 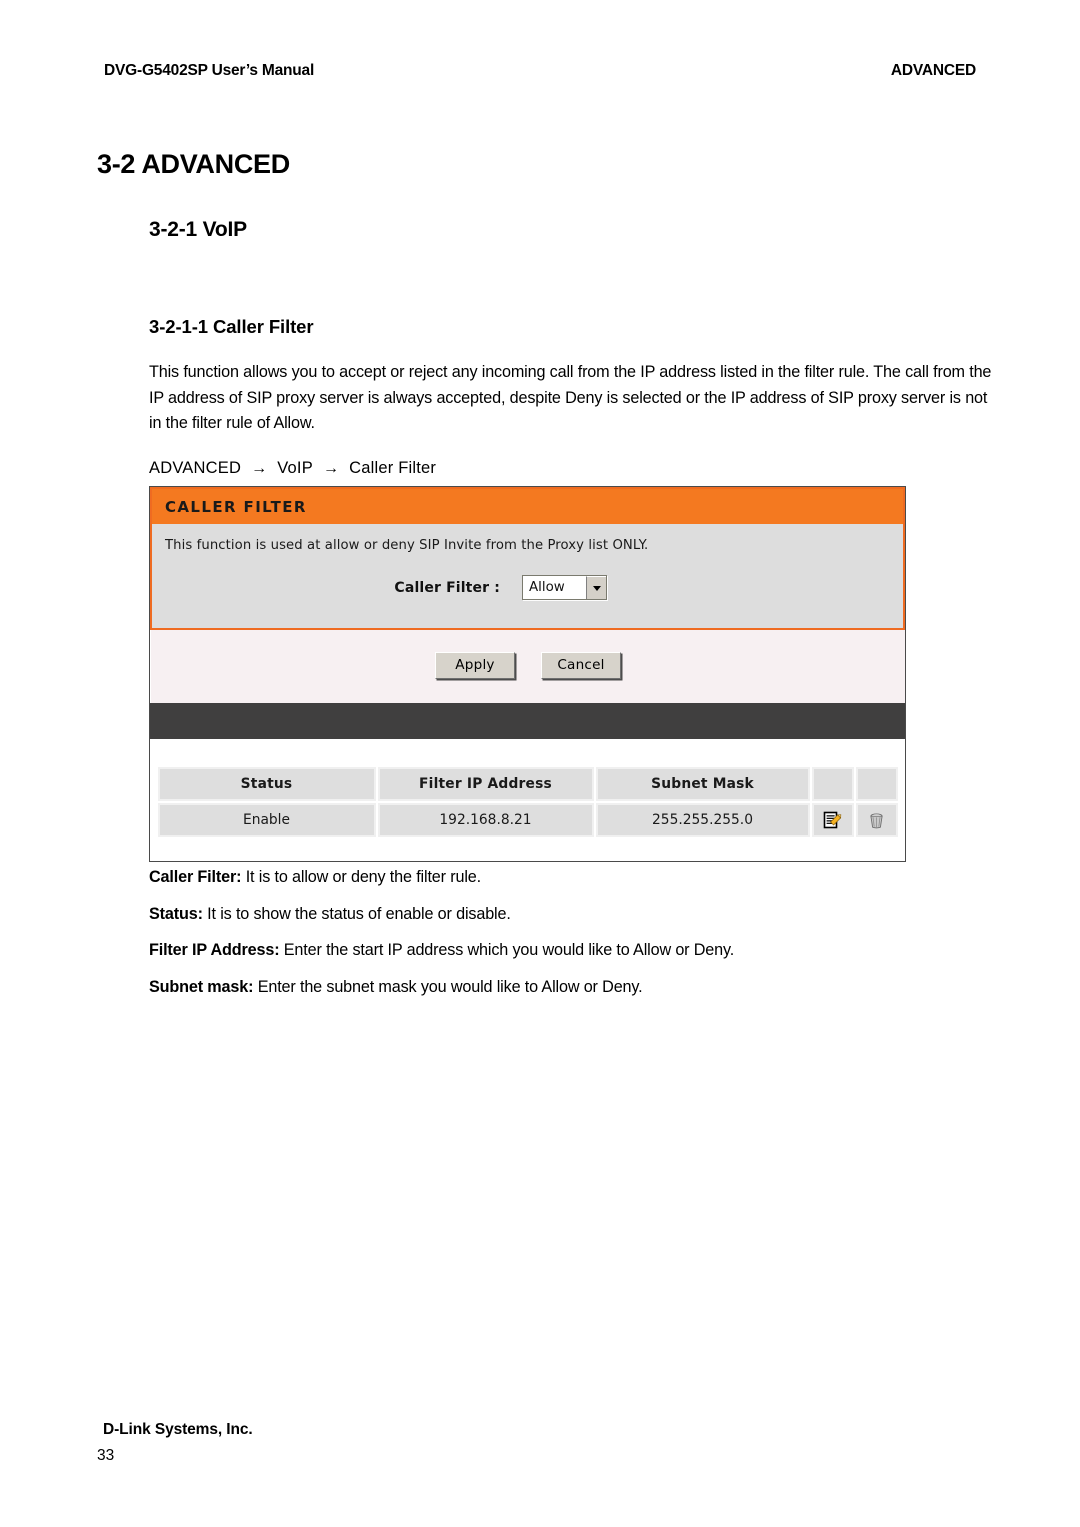 I want to click on caller-filter-field-row: Caller Filter : Allow, so click(x=527, y=590).